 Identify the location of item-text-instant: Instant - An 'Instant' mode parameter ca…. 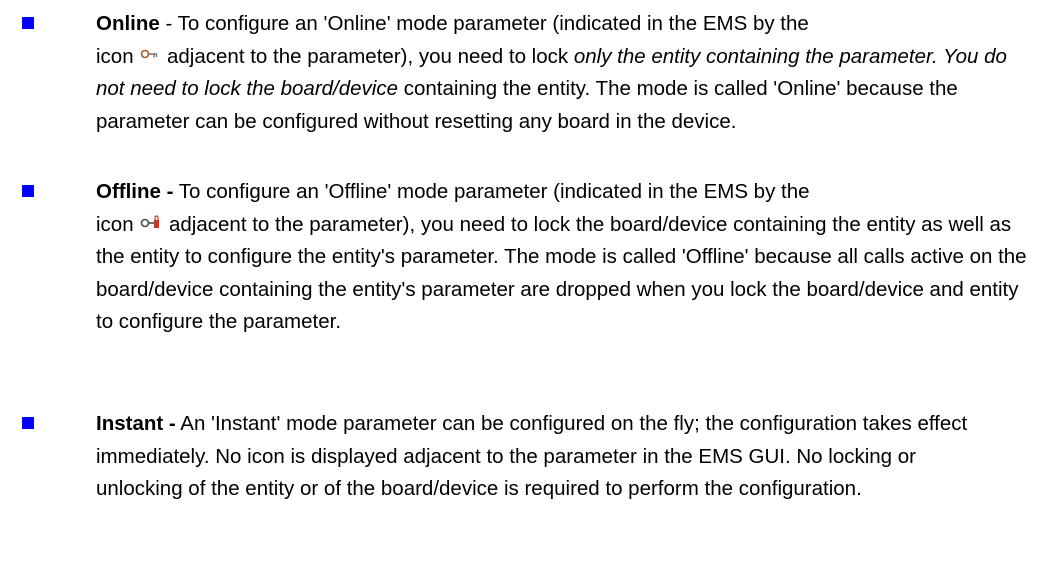
(532, 456).